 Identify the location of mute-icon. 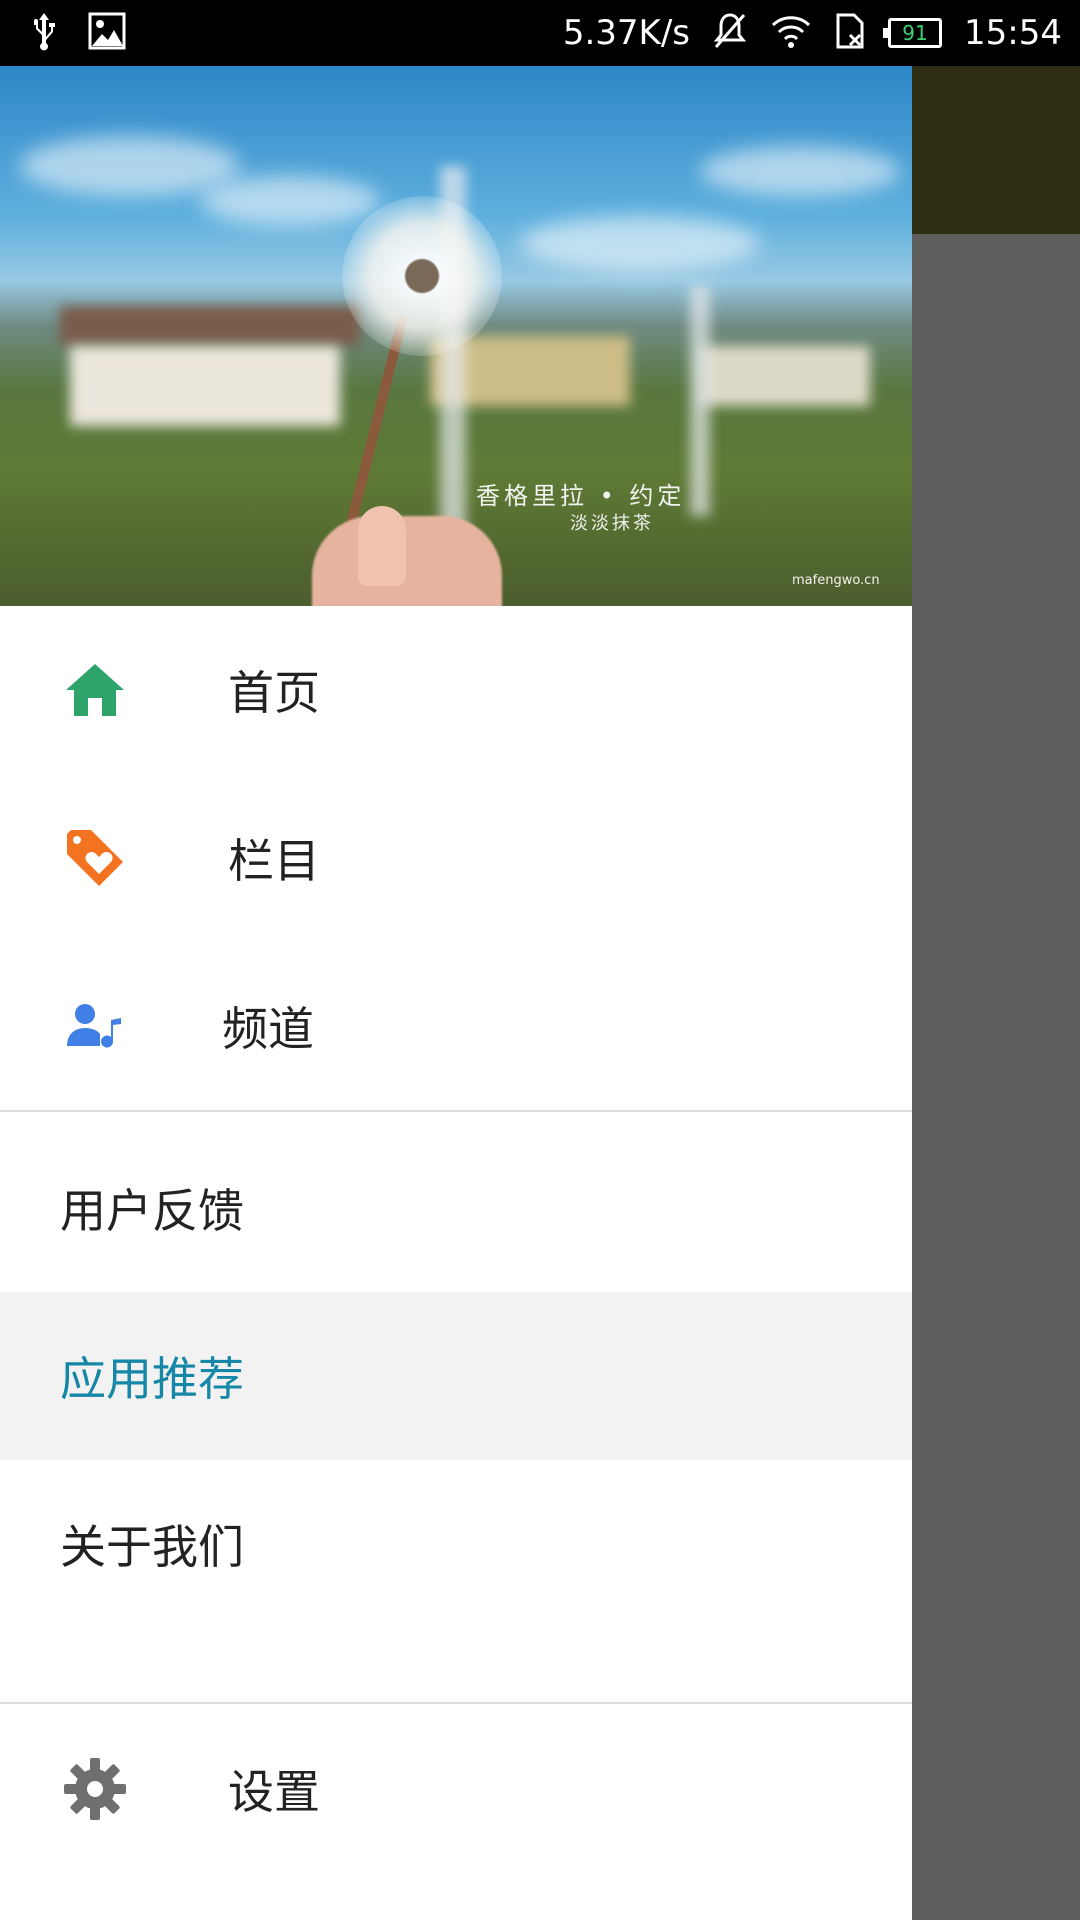
(730, 33).